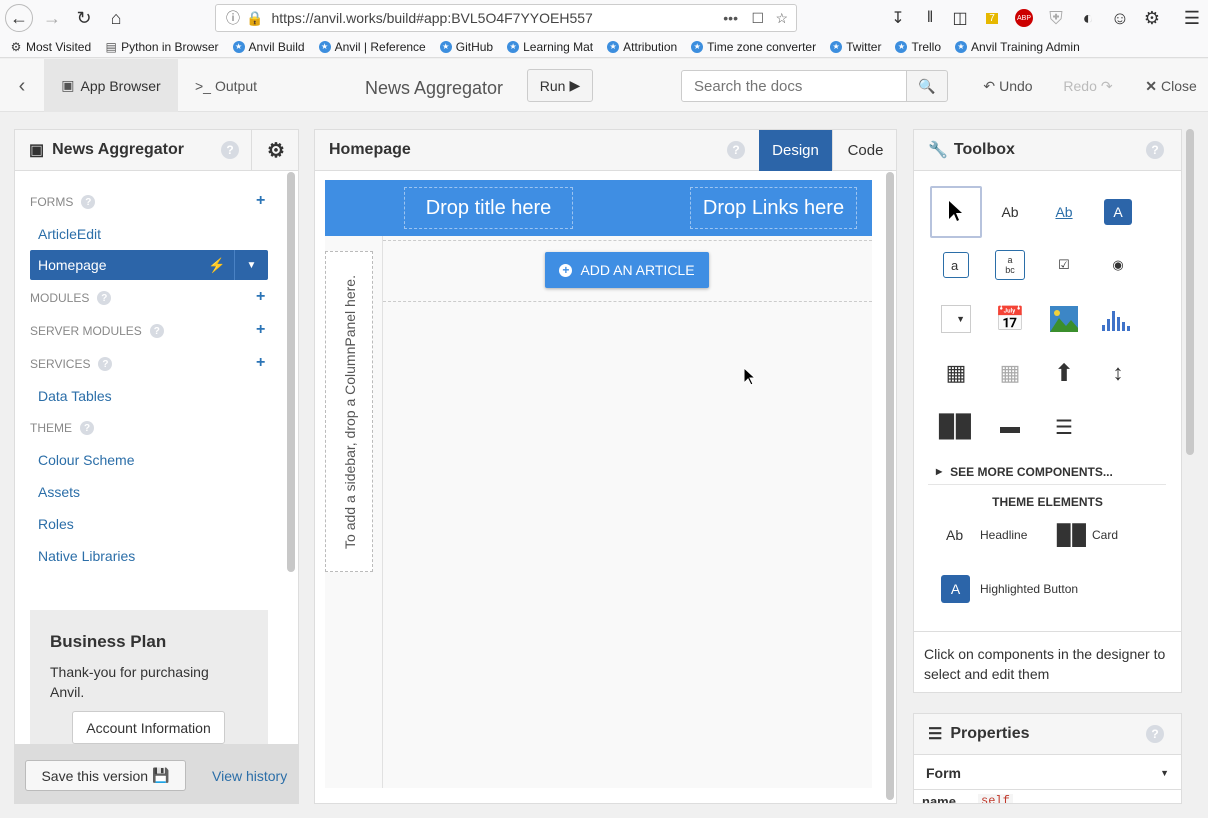  Describe the element at coordinates (148, 727) in the screenshot. I see `account-information-button: Account Information` at that location.